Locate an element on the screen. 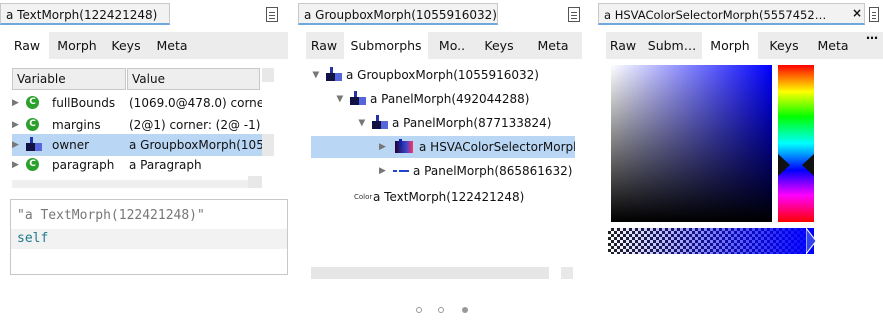 This screenshot has width=883, height=325. code-line-self: self is located at coordinates (149, 239).